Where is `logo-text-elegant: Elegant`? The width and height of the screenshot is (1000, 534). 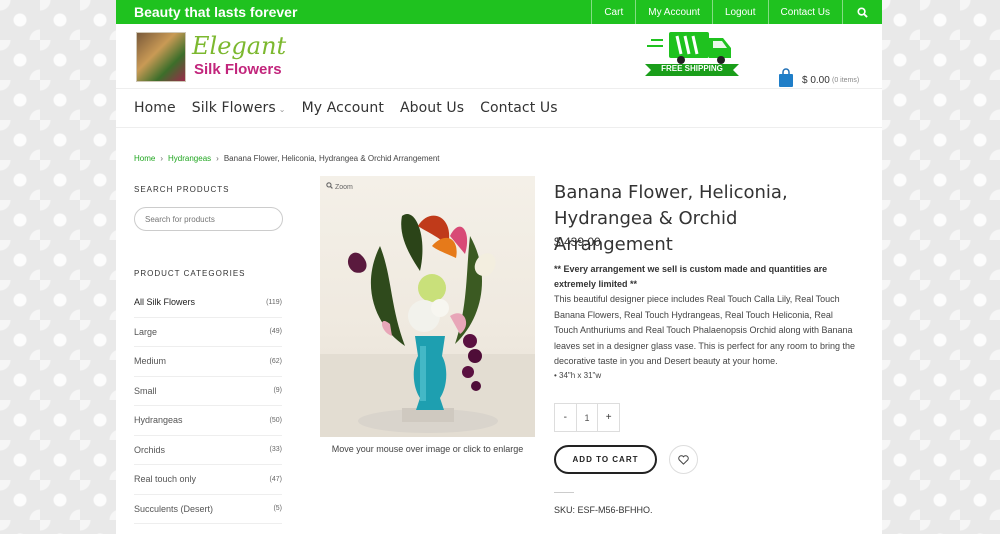 logo-text-elegant: Elegant is located at coordinates (239, 46).